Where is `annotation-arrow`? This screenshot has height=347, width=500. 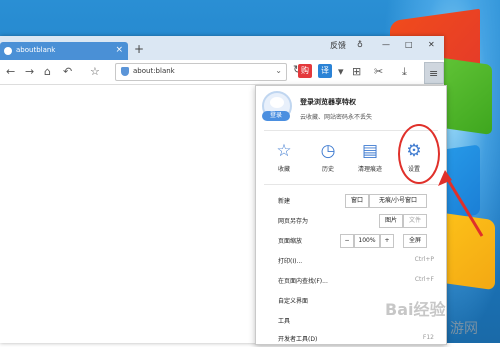
annotation-arrow is located at coordinates (461, 203).